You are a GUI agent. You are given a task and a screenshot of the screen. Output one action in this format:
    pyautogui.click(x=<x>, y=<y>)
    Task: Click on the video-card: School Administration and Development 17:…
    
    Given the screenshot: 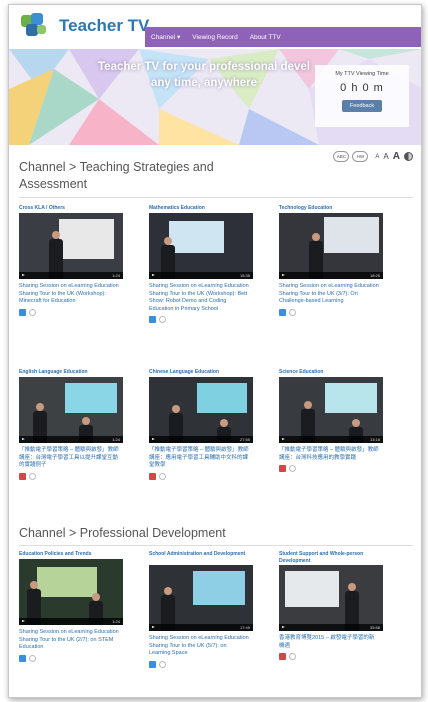 What is the action you would take?
    pyautogui.click(x=204, y=609)
    